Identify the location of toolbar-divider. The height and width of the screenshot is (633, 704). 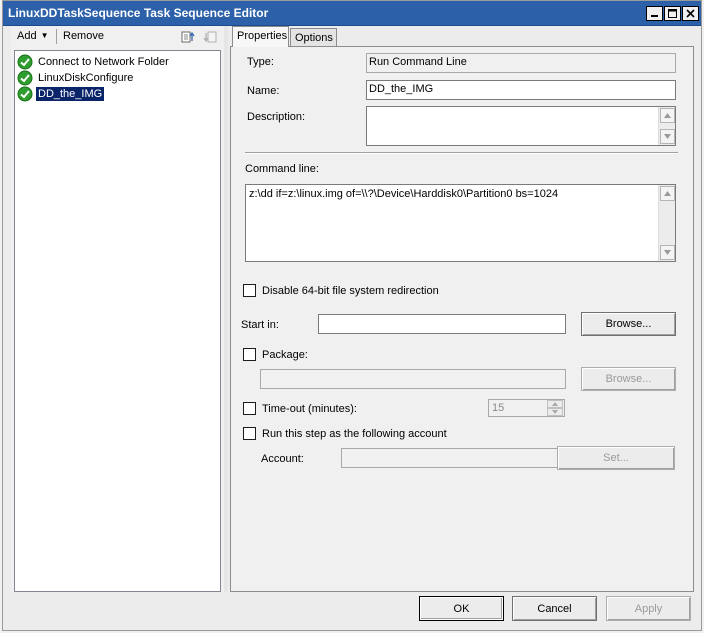
(56, 36).